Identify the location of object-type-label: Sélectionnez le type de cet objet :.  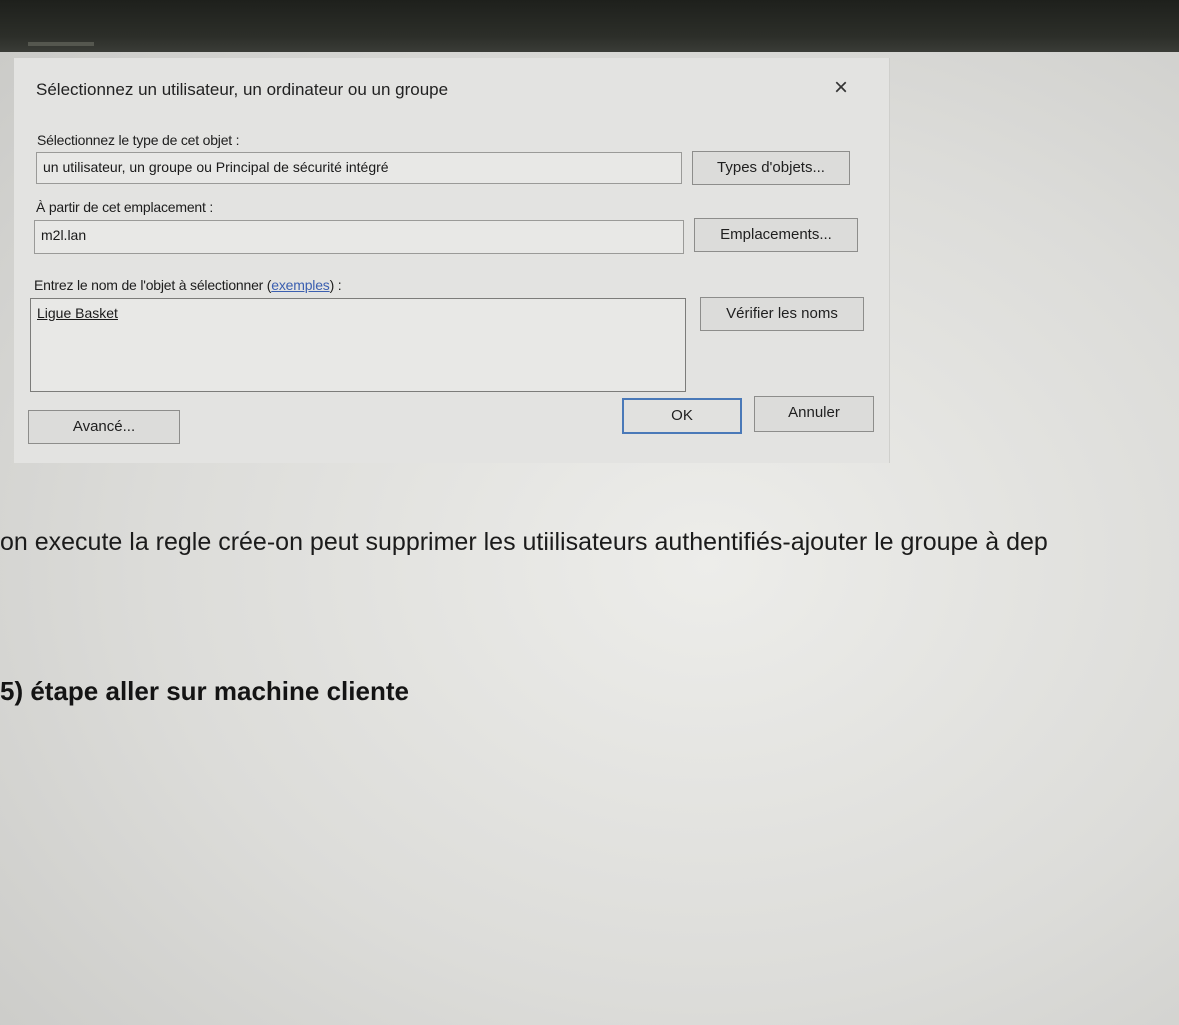
(138, 140).